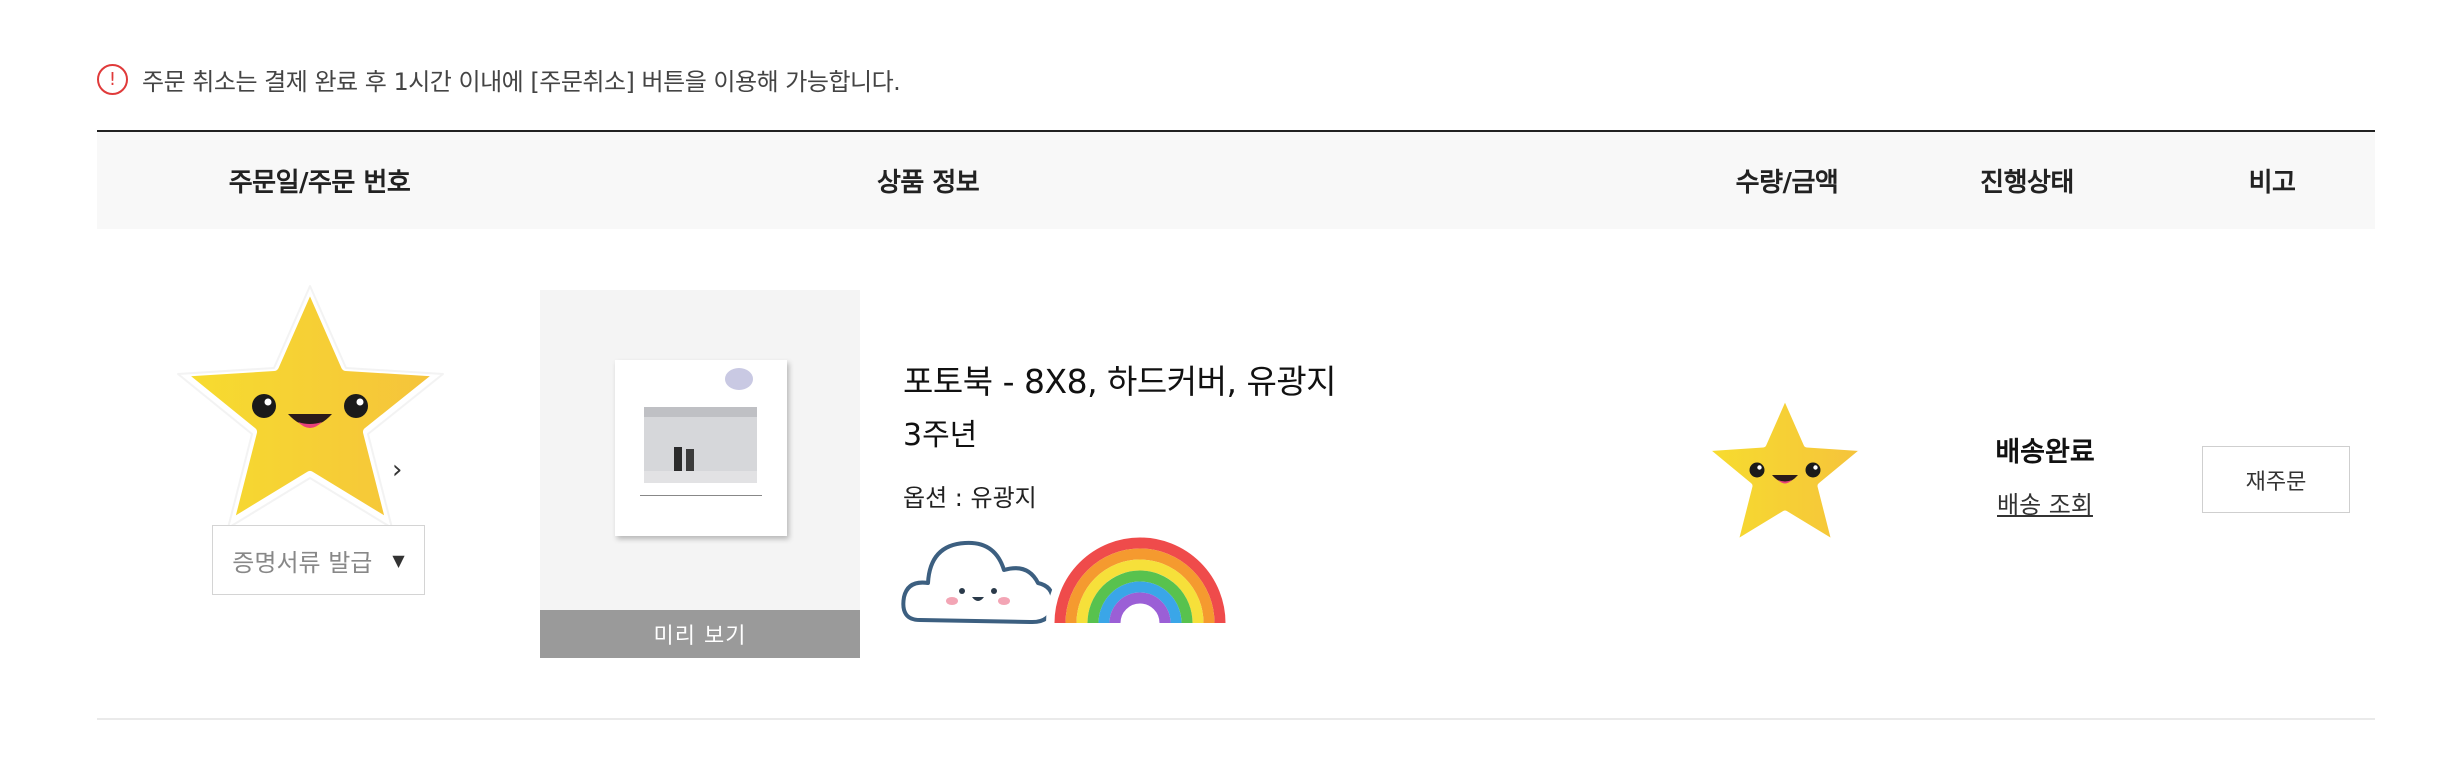 This screenshot has width=2452, height=757. What do you see at coordinates (970, 498) in the screenshot?
I see `product-option: 옵션 : 유광지` at bounding box center [970, 498].